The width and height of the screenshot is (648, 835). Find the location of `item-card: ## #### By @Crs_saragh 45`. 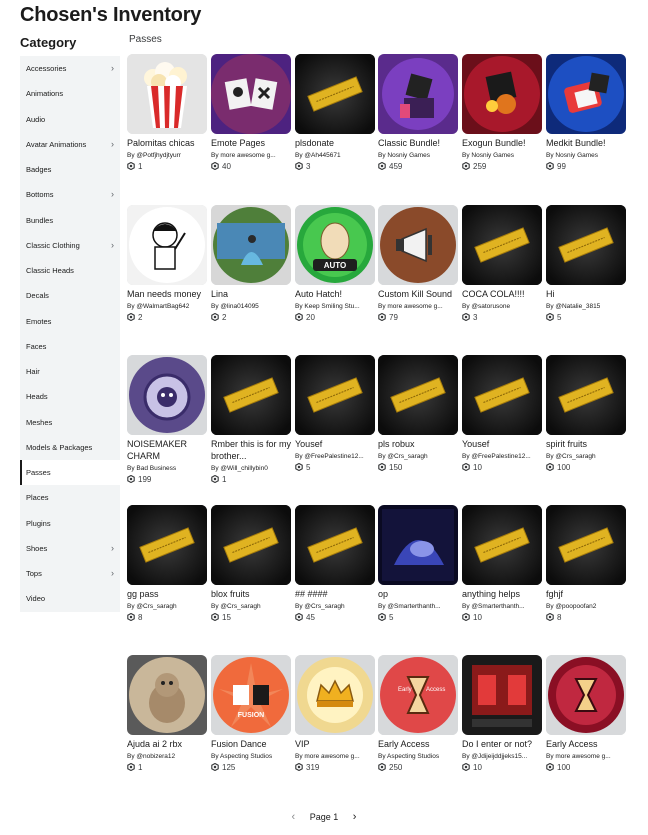

item-card: ## #### By @Crs_saragh 45 is located at coordinates (335, 564).